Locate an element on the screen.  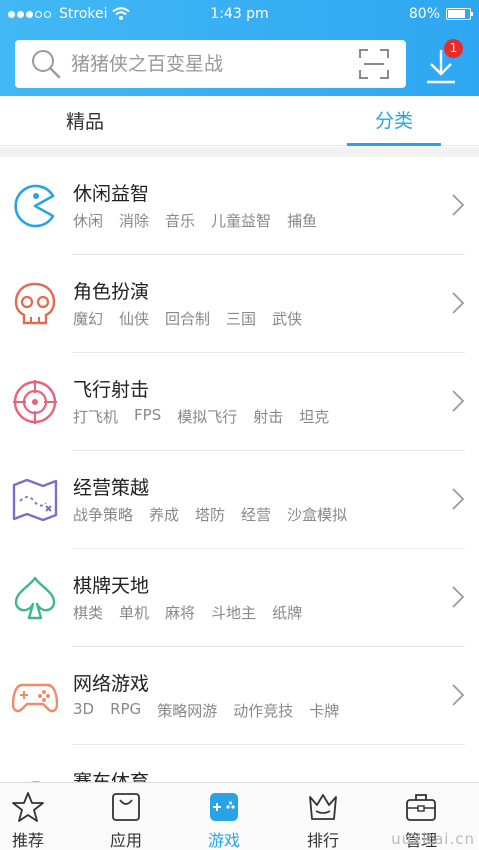
map-icon is located at coordinates (35, 500).